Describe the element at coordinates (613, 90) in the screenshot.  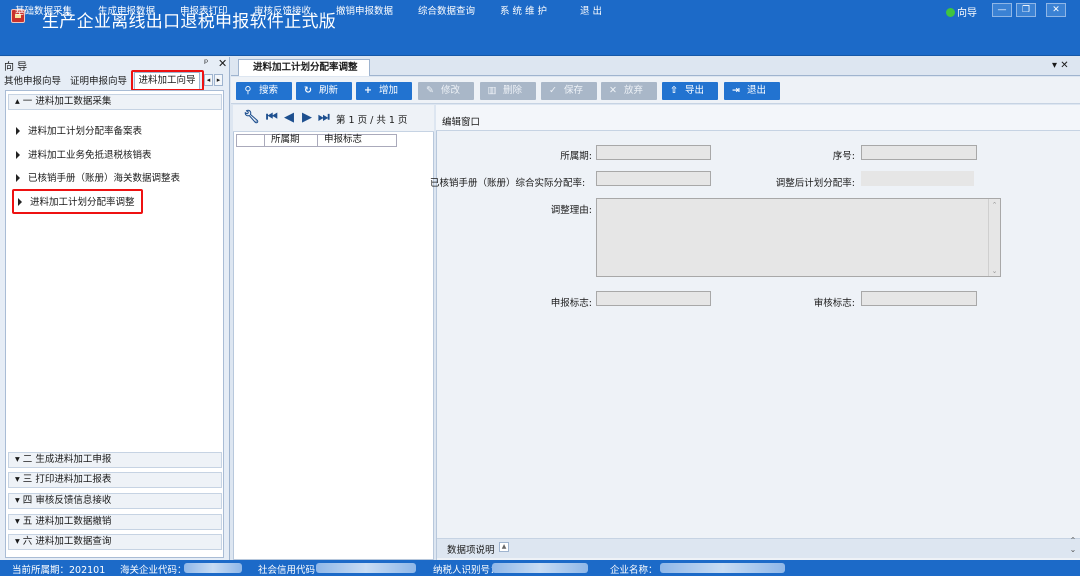
I see `x-icon: ✕` at that location.